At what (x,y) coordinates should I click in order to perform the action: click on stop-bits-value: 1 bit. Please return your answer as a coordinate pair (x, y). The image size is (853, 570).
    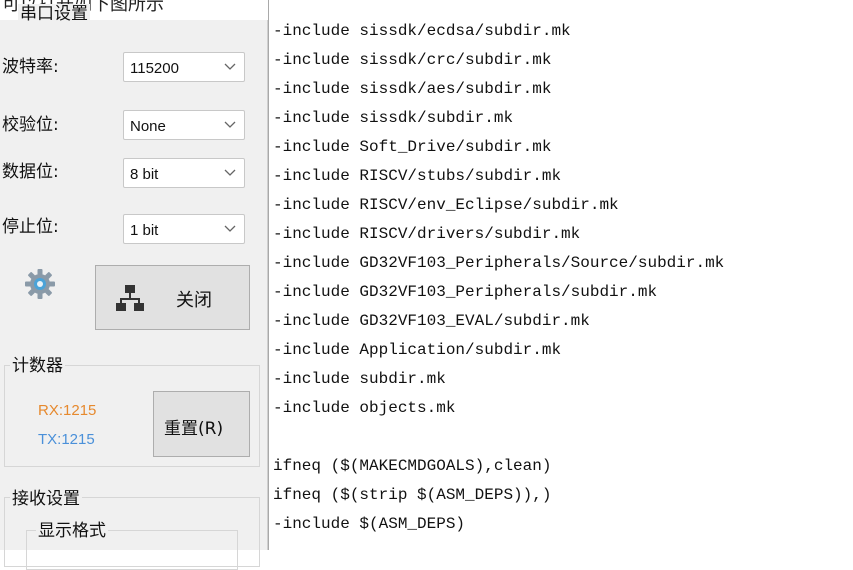
    Looking at the image, I should click on (144, 230).